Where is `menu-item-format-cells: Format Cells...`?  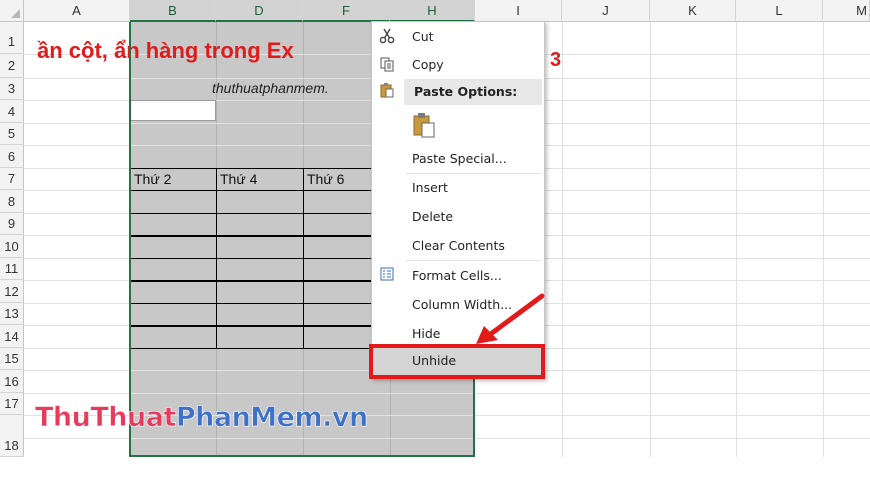
menu-item-format-cells: Format Cells... is located at coordinates (458, 276).